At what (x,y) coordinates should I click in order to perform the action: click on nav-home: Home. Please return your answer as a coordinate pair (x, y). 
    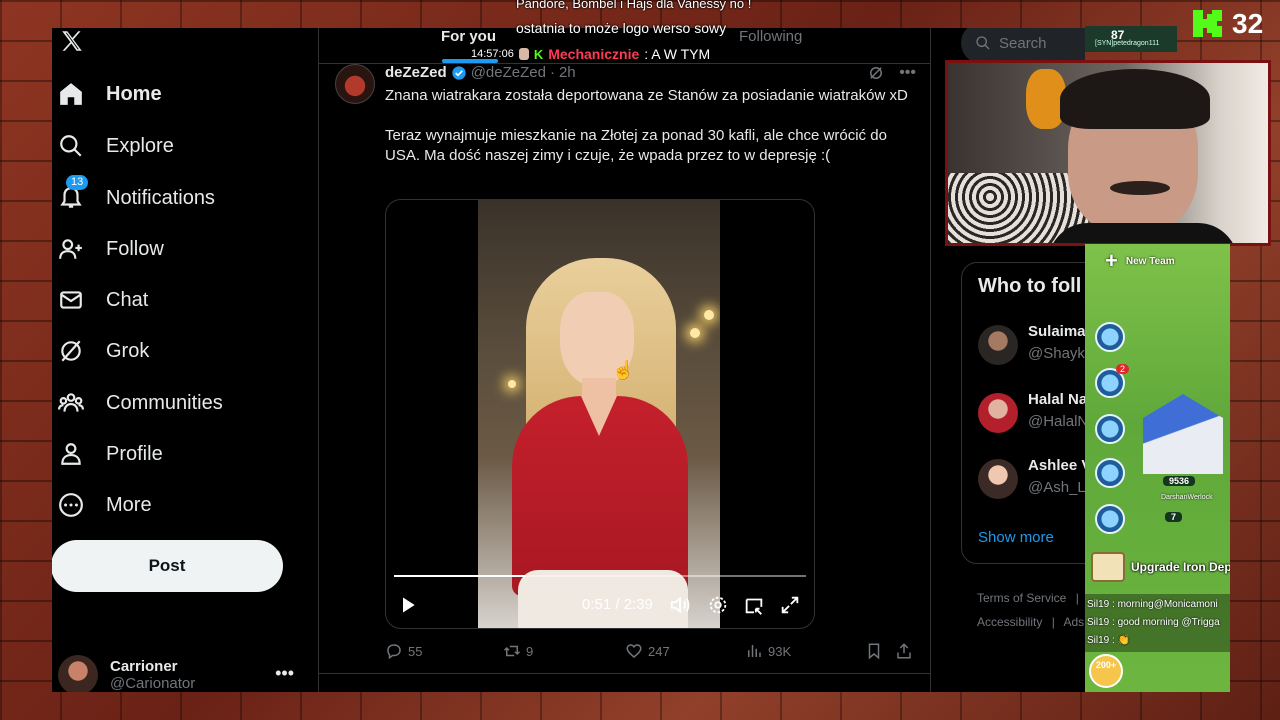
    Looking at the image, I should click on (110, 94).